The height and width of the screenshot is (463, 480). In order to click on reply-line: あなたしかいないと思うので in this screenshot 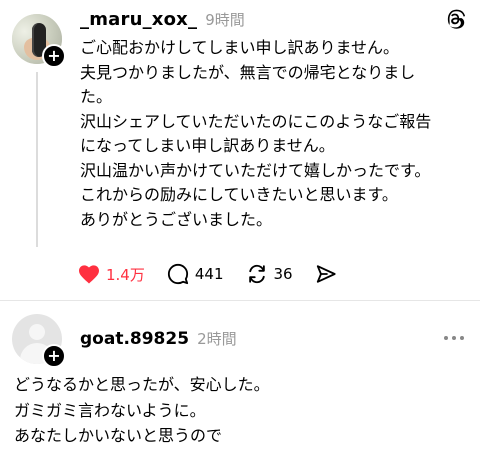, I will do `click(118, 435)`.